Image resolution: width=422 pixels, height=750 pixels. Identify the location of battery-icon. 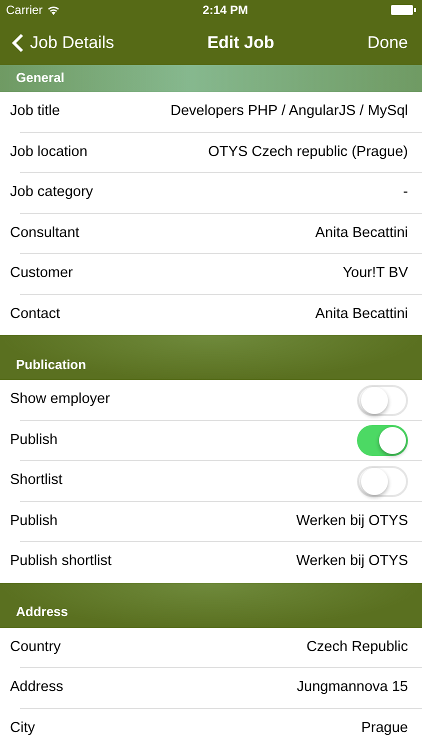
(403, 10).